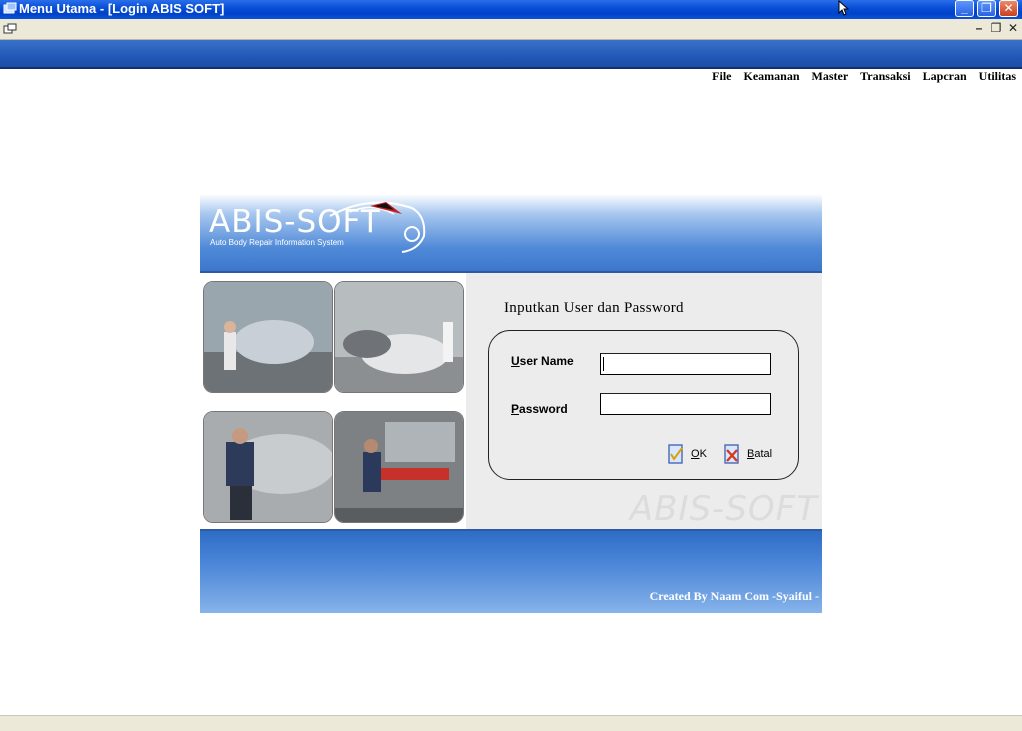 The width and height of the screenshot is (1022, 731). I want to click on app-icon, so click(10, 8).